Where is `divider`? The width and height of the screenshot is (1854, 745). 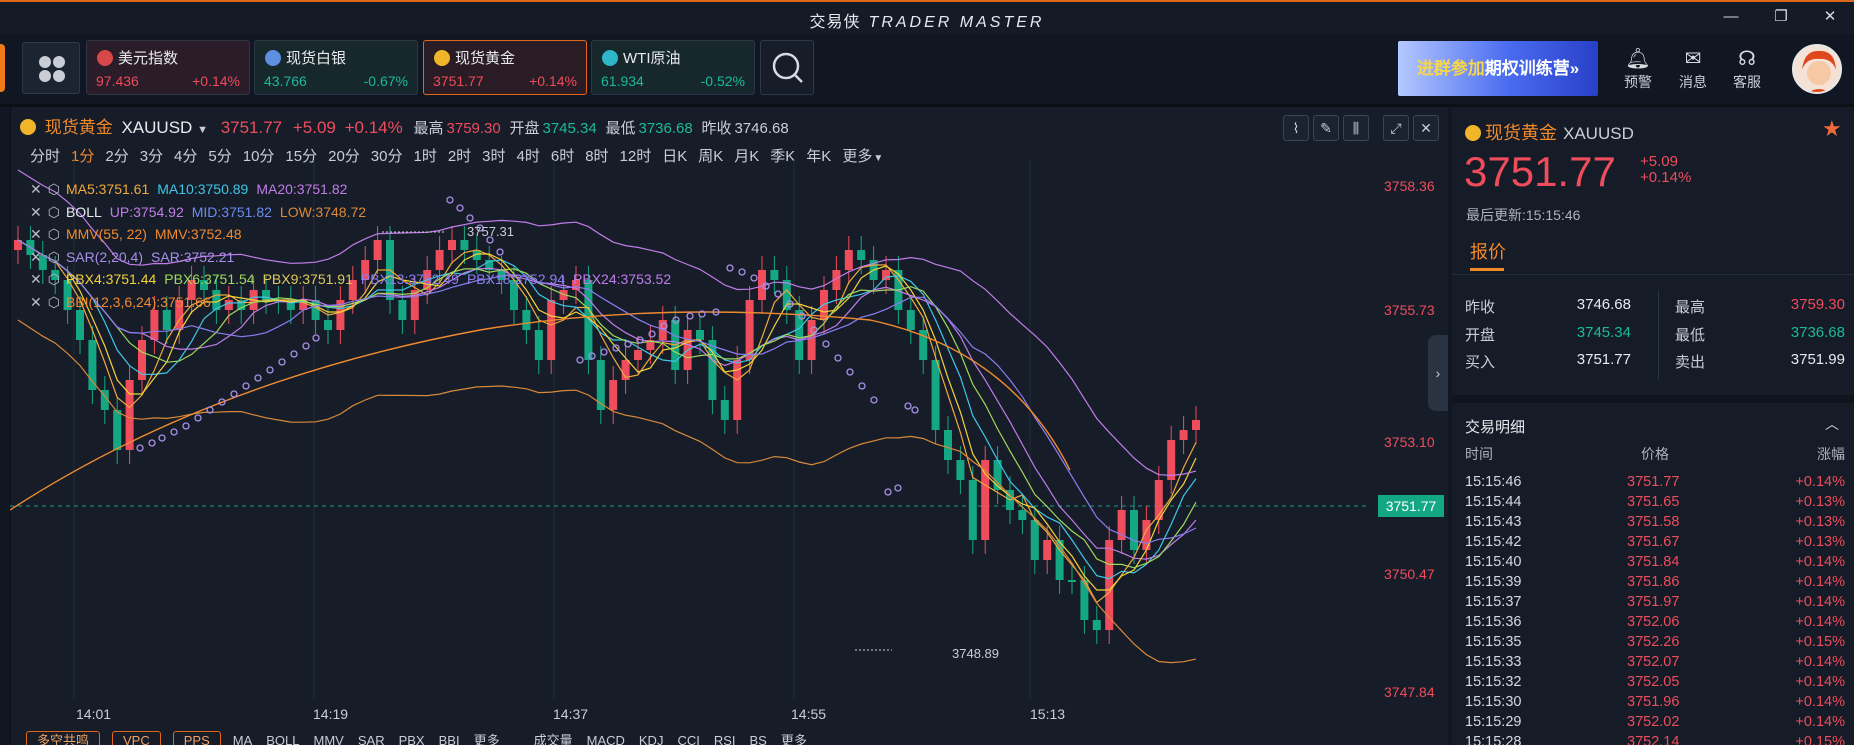
divider is located at coordinates (1653, 274).